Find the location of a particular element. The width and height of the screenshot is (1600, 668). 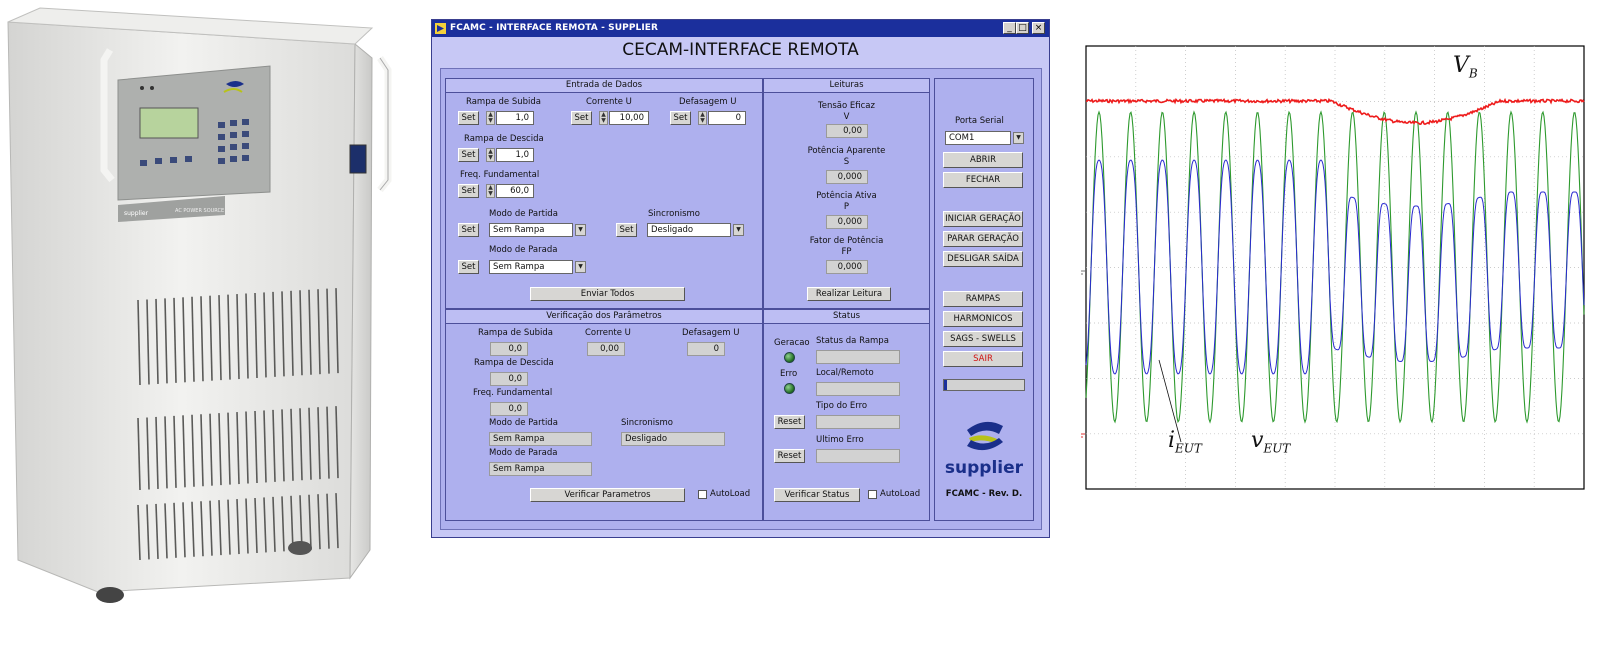

rampas-button: RAMPAS is located at coordinates (983, 299).